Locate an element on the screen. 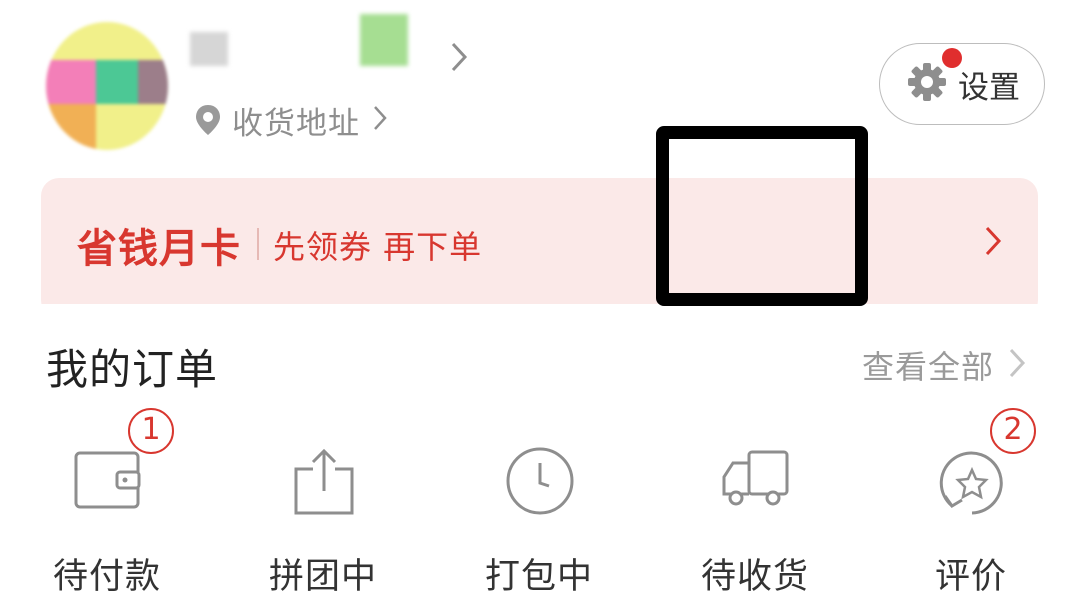 Image resolution: width=1080 pixels, height=611 pixels. settings-button: 设置 is located at coordinates (962, 84).